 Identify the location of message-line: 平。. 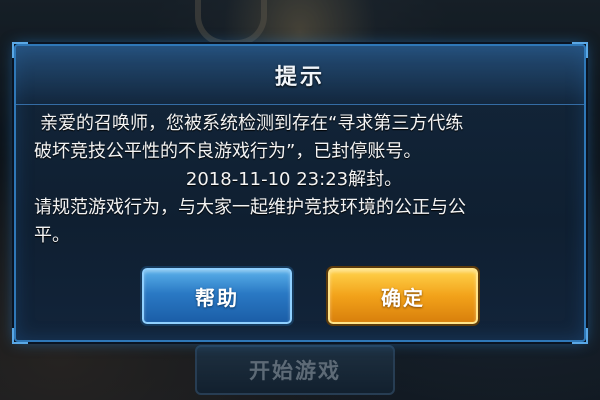
(52, 235).